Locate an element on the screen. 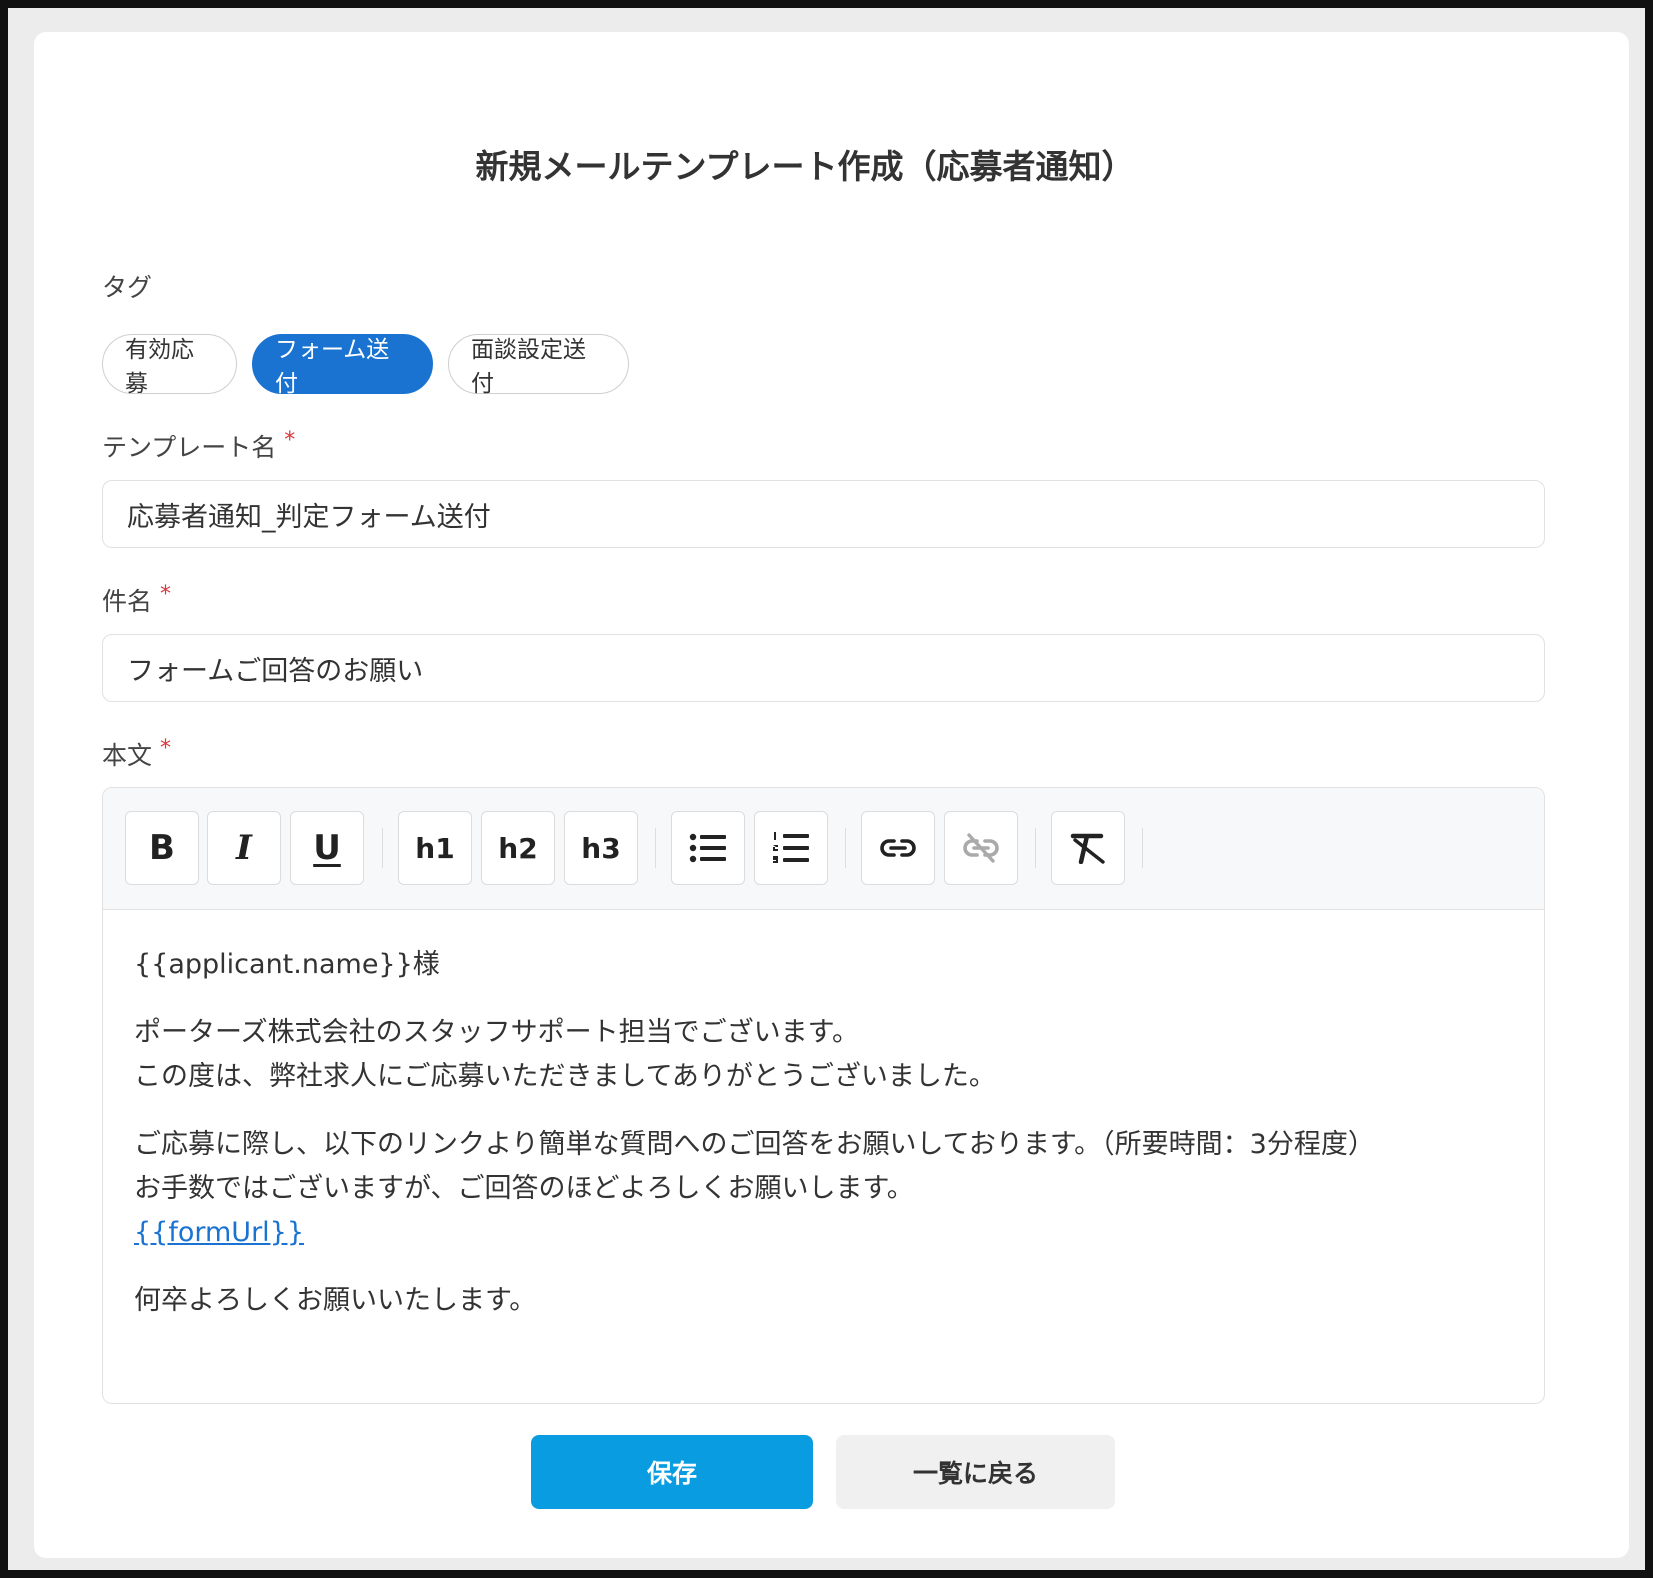 This screenshot has height=1578, width=1653. tag-list: 有効応募 フォーム送付 面談設定送付 is located at coordinates (365, 365).